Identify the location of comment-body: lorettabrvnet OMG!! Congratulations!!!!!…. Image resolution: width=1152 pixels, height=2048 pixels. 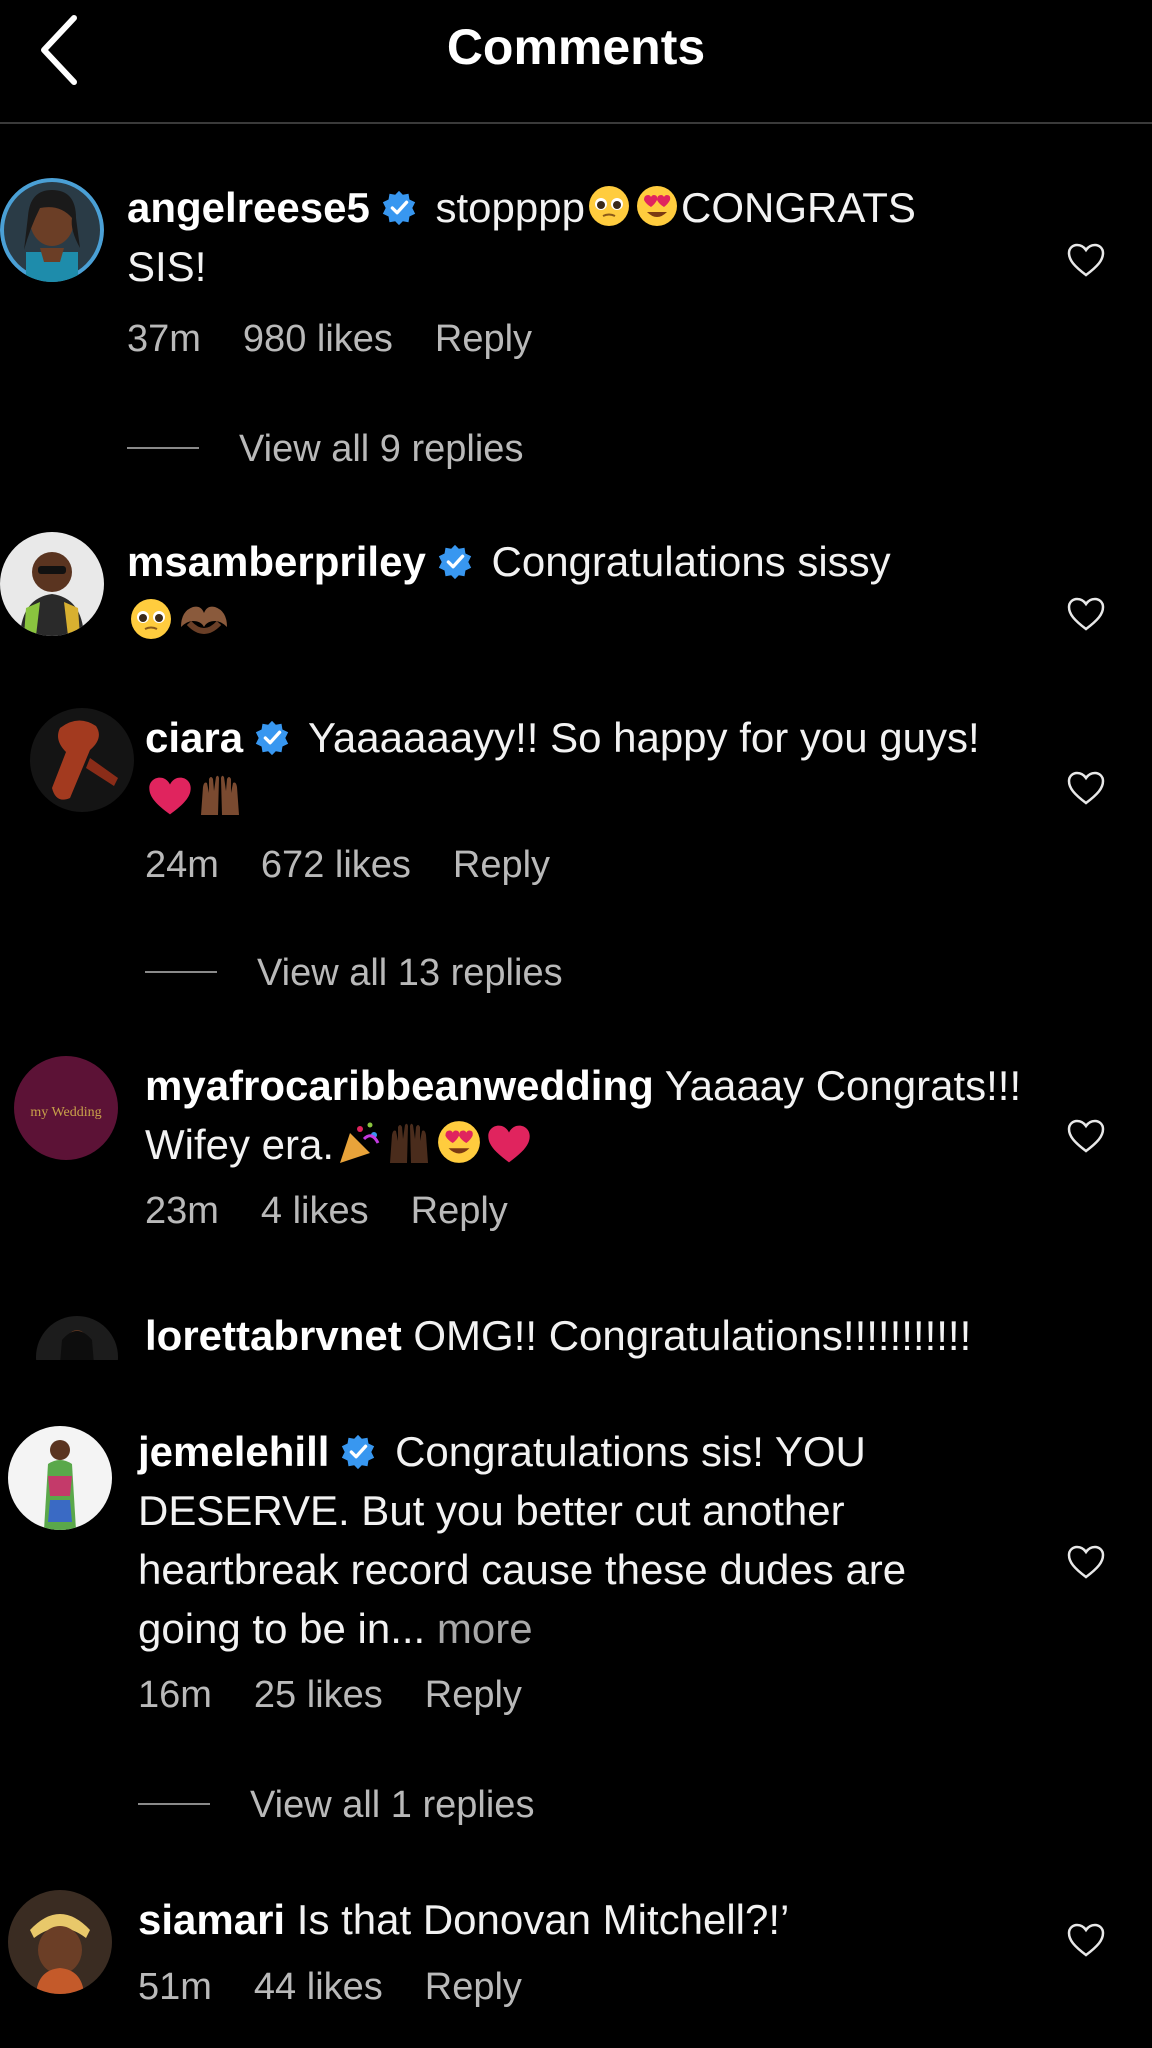
(625, 1338).